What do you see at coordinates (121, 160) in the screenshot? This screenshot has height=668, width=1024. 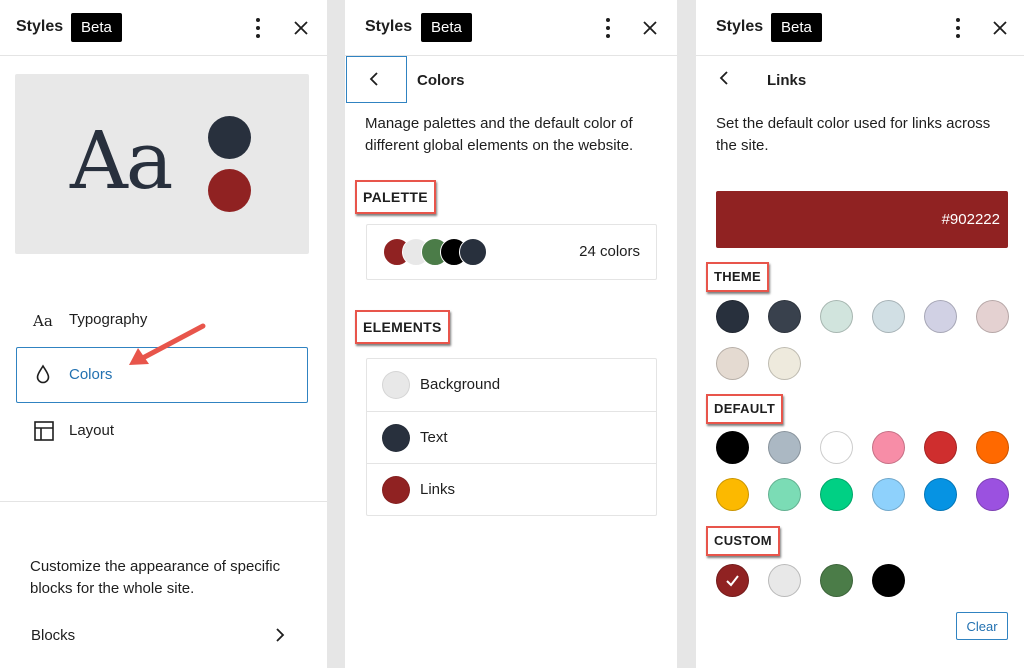 I see `preview-typography-sample: Aa` at bounding box center [121, 160].